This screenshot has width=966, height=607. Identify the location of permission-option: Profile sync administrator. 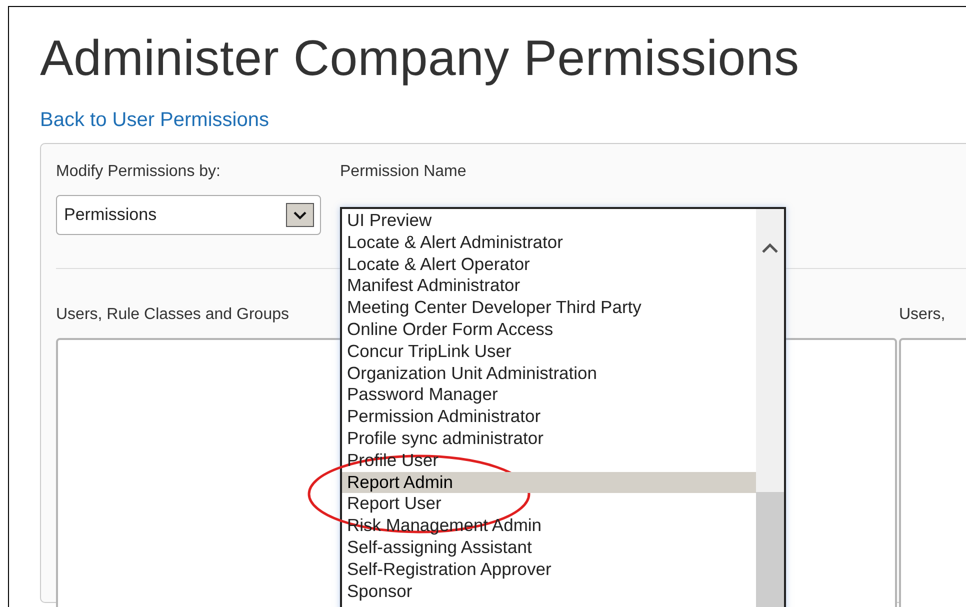
(549, 439).